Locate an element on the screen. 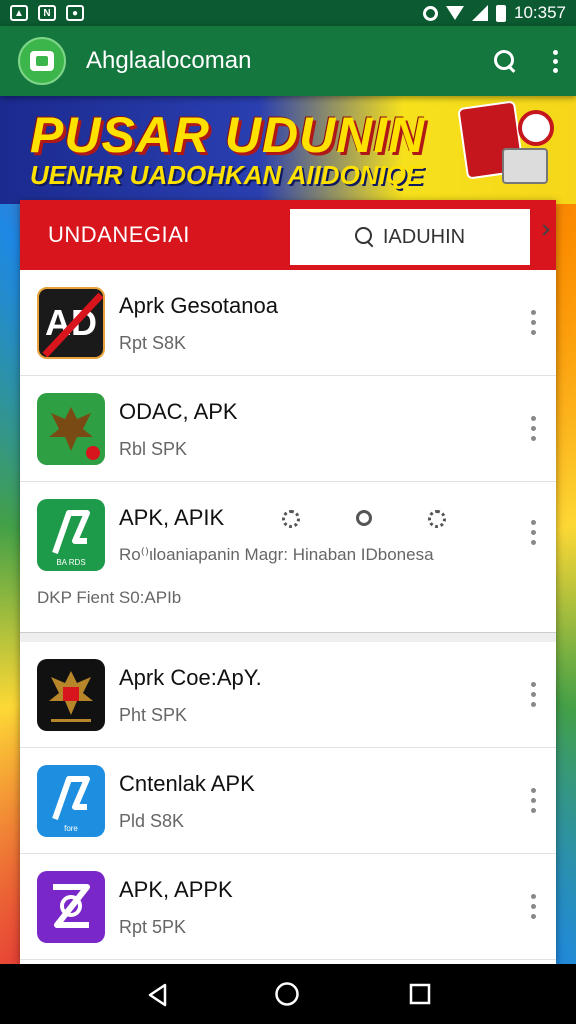 Image resolution: width=576 pixels, height=1024 pixels. banner-headline: PUSAR UDUNIN is located at coordinates (228, 135).